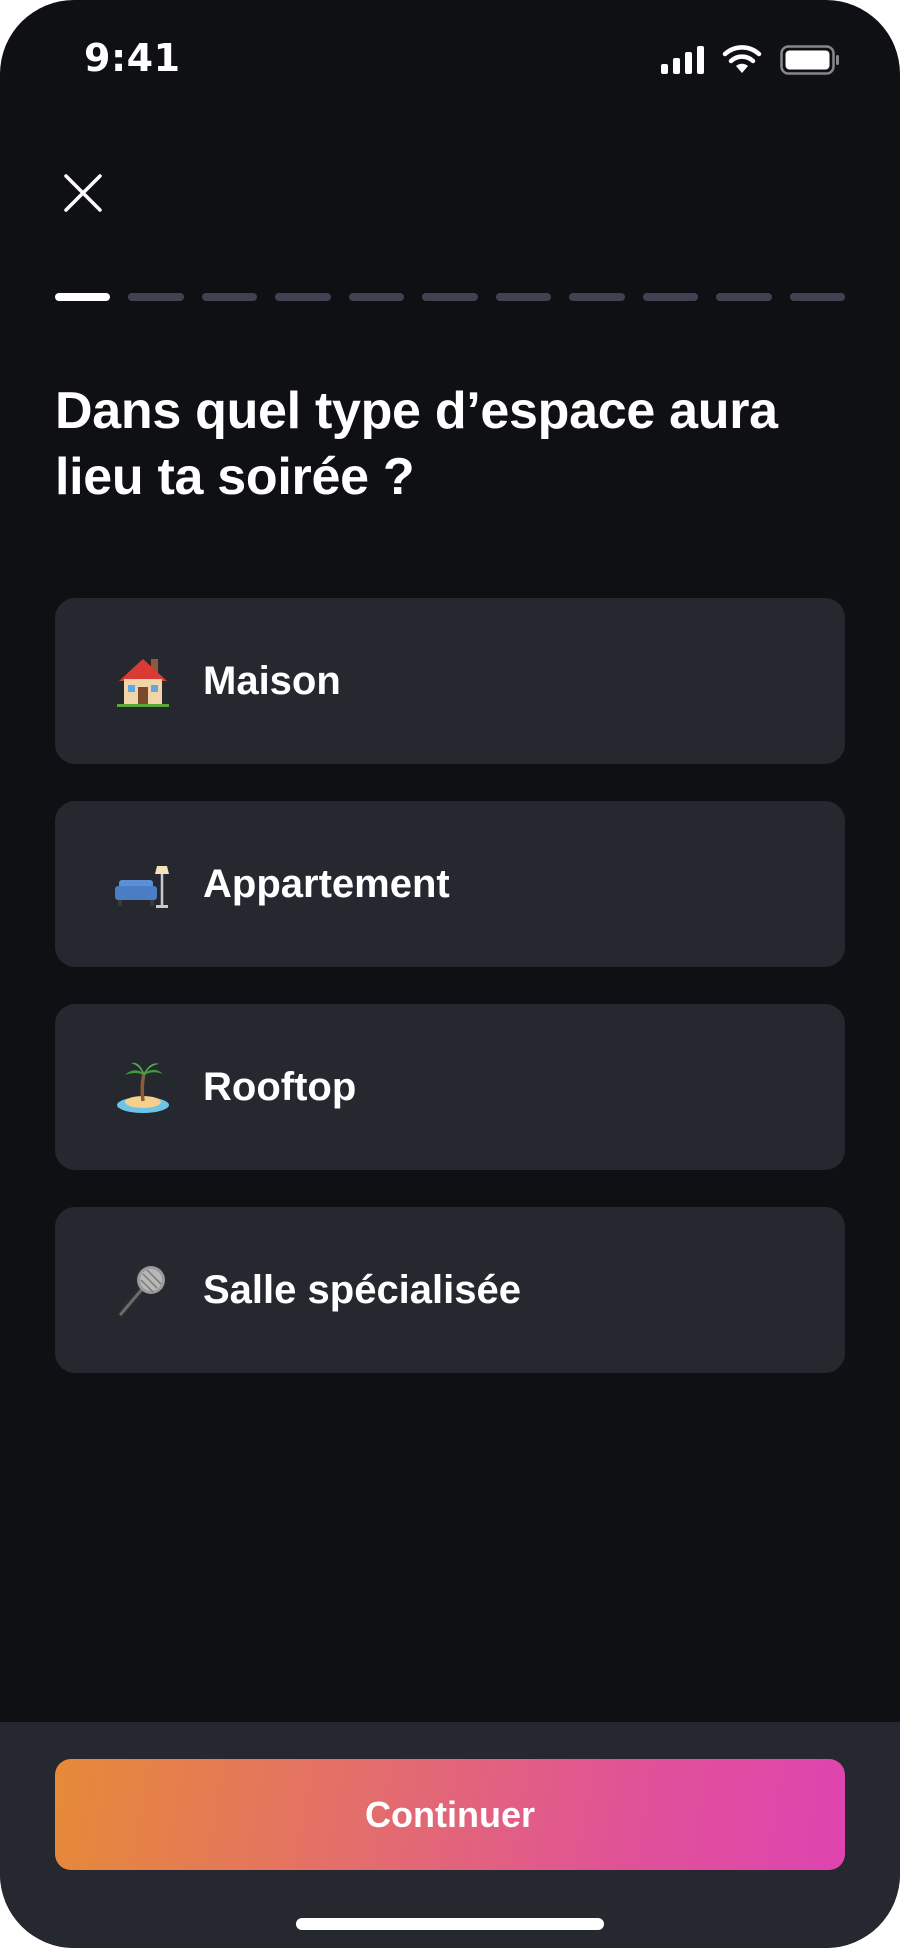 Image resolution: width=900 pixels, height=1948 pixels. I want to click on option-label: Rooftop, so click(280, 1086).